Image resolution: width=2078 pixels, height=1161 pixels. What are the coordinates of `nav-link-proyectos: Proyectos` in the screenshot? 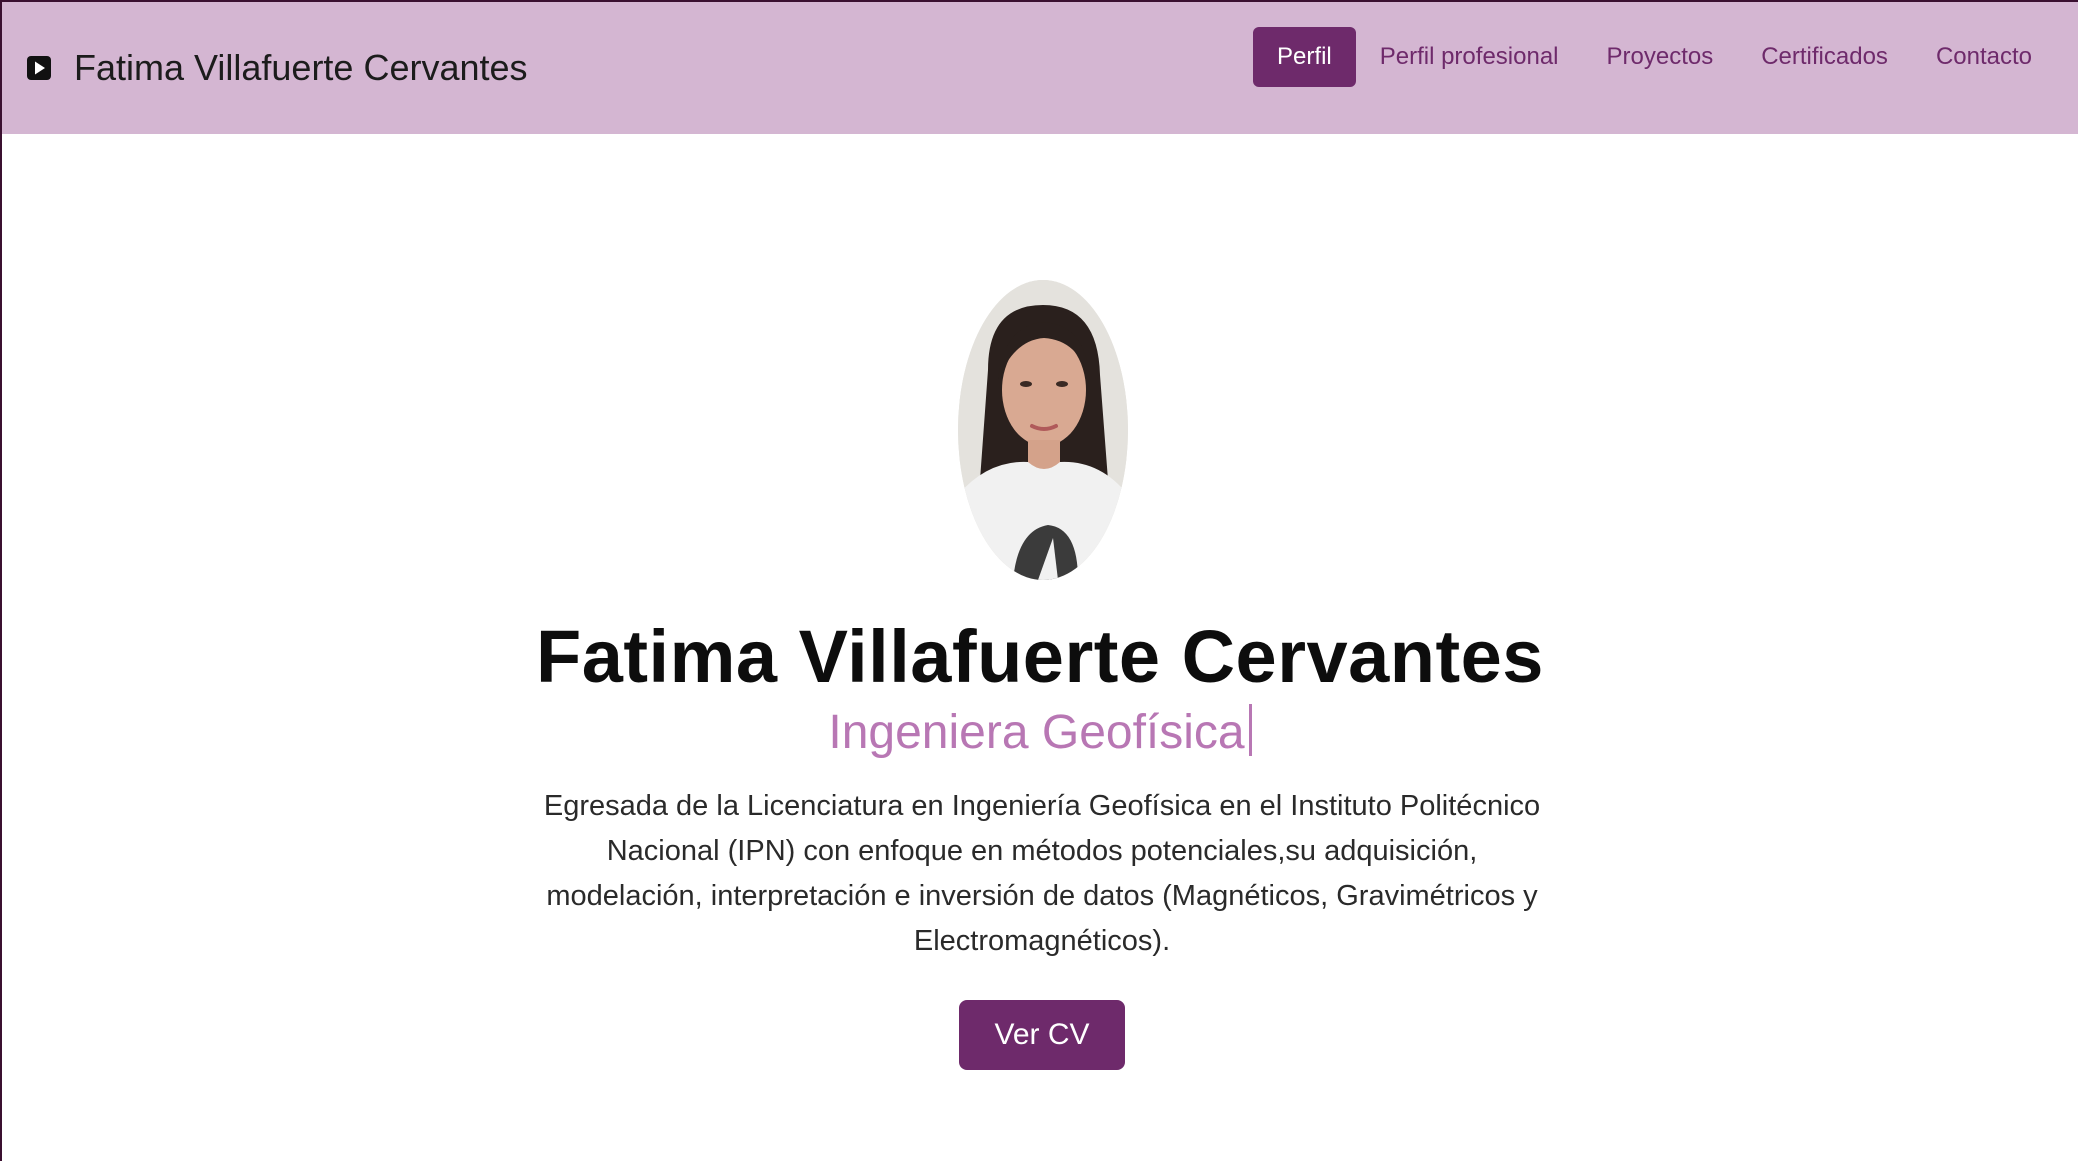 It's located at (1660, 57).